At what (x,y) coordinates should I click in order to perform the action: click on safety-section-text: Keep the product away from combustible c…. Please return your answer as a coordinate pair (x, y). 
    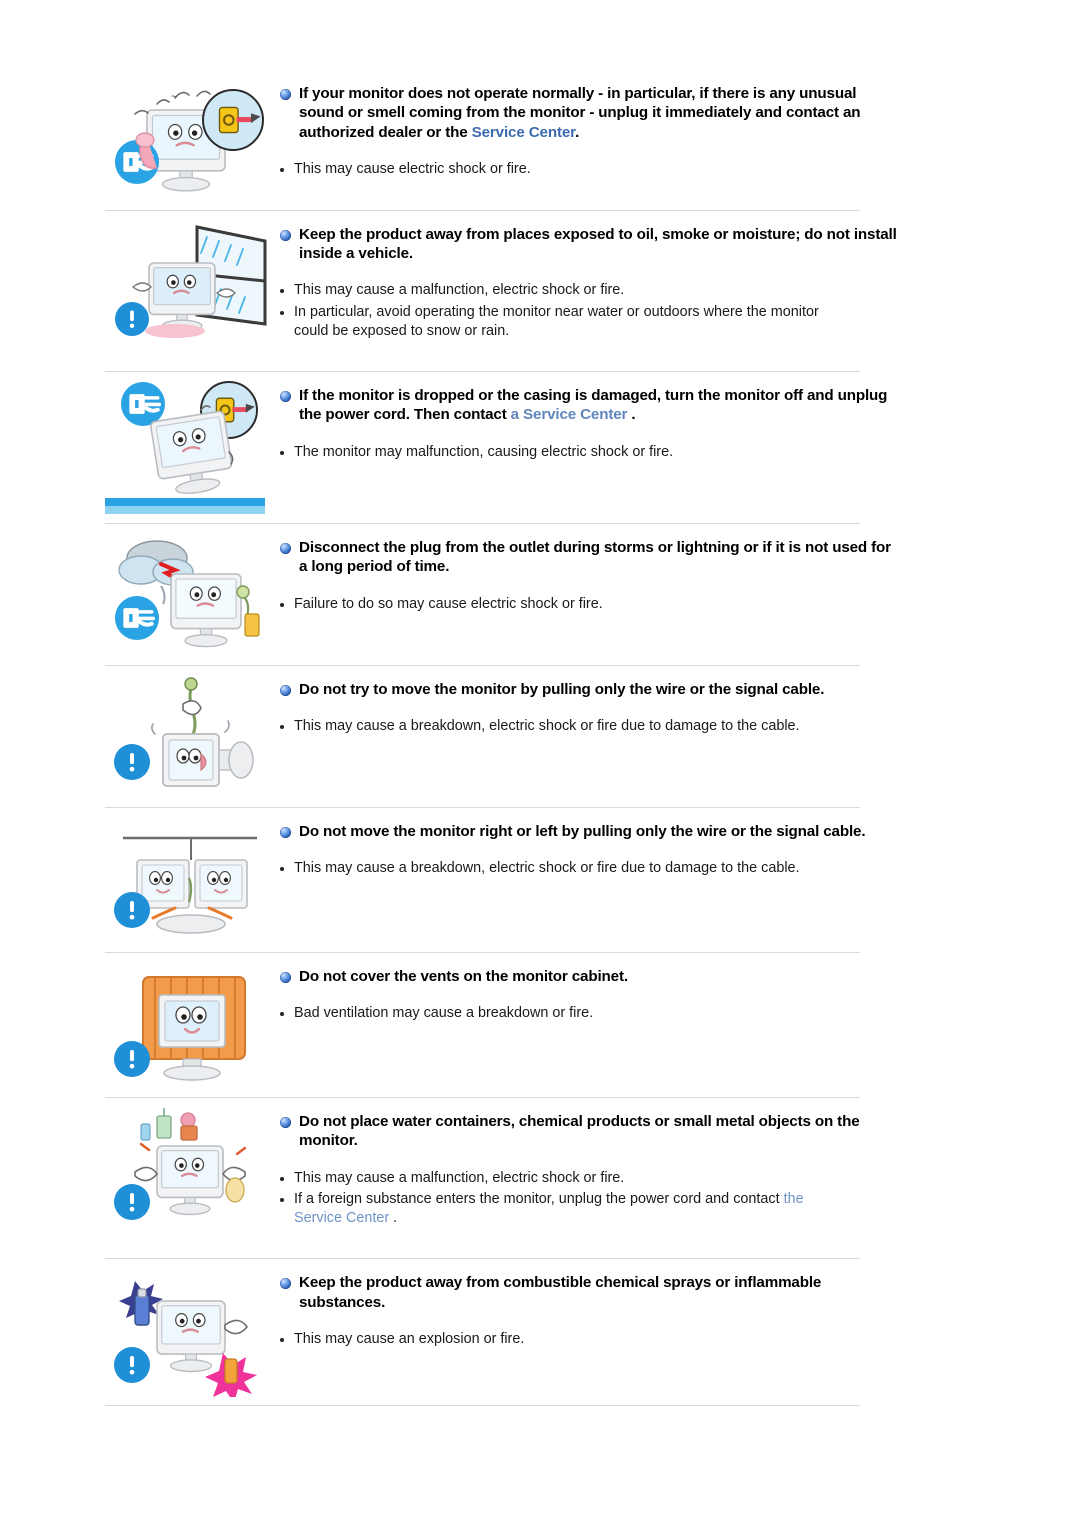
    Looking at the image, I should click on (650, 1319).